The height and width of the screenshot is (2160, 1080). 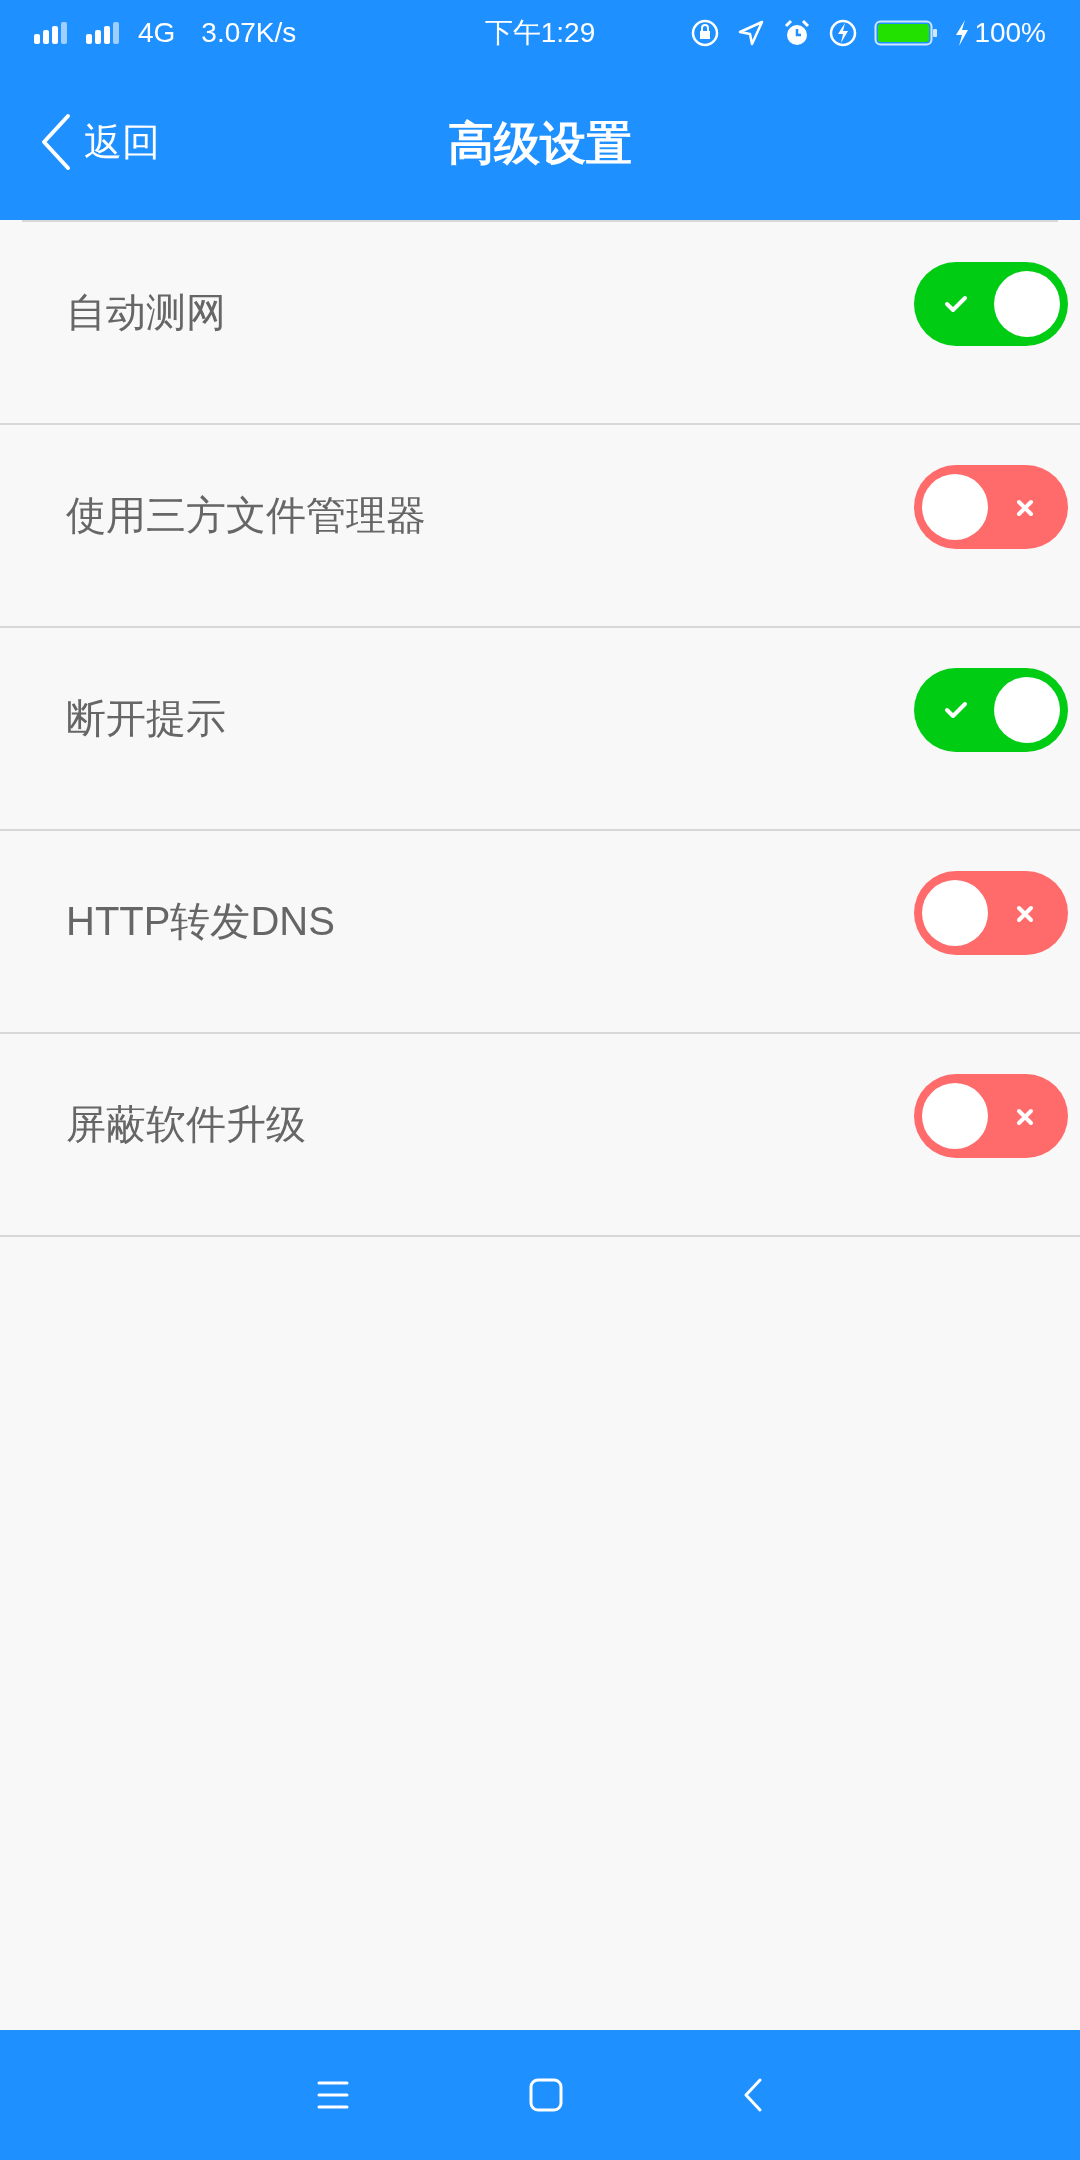 What do you see at coordinates (962, 33) in the screenshot?
I see `bolt-icon` at bounding box center [962, 33].